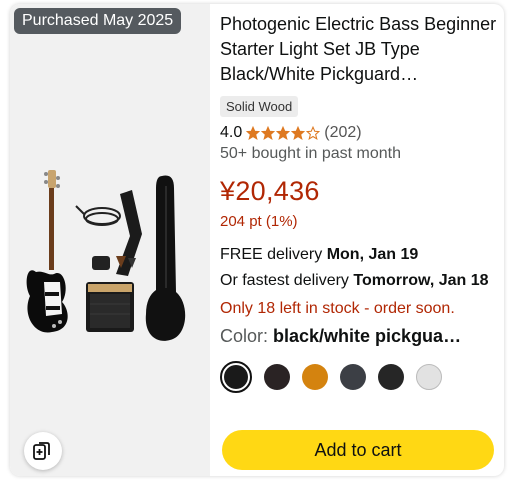 This screenshot has width=512, height=484. I want to click on amp-image, so click(110, 307).